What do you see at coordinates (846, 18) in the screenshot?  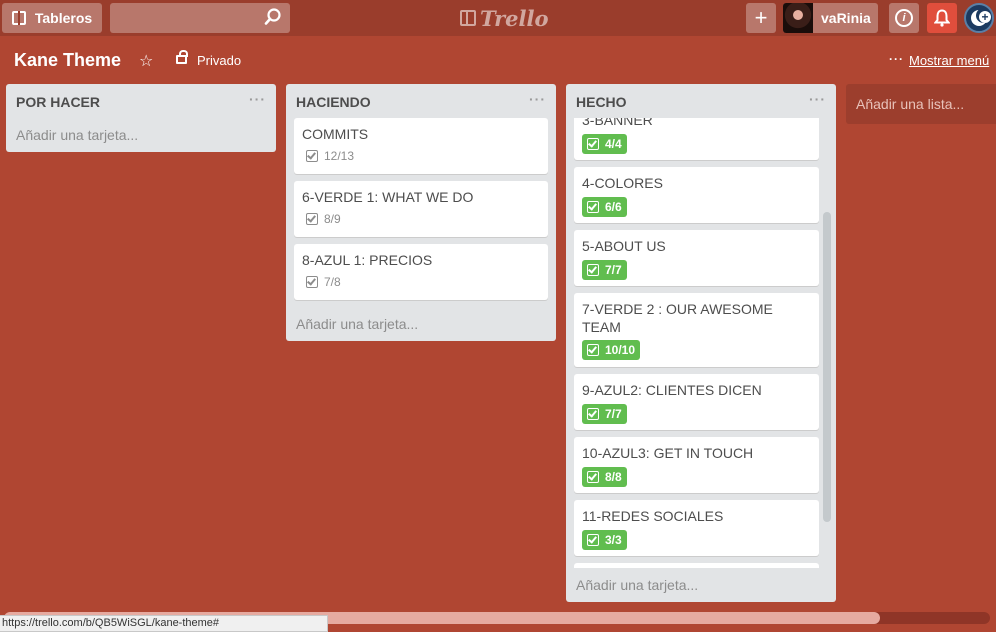 I see `user-name: vaRinia` at bounding box center [846, 18].